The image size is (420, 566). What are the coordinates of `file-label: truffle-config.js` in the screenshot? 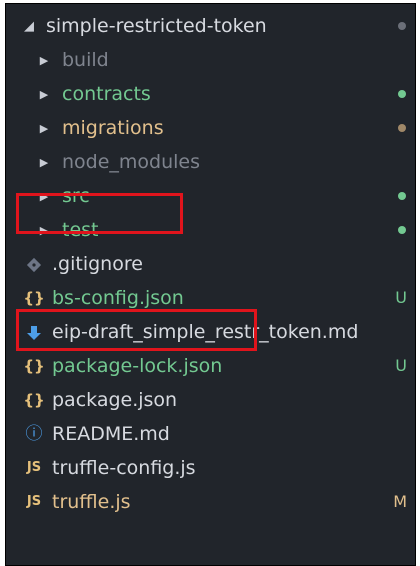 It's located at (124, 468).